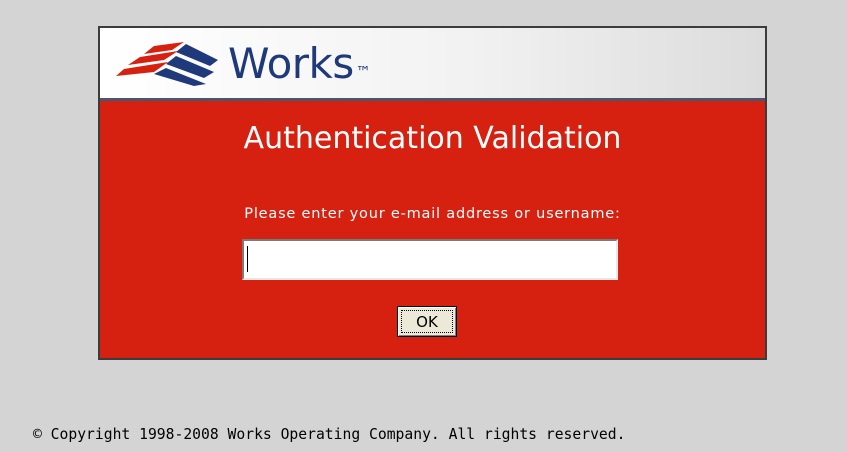 This screenshot has width=847, height=452. Describe the element at coordinates (432, 64) in the screenshot. I see `dialog-header: Works ™` at that location.